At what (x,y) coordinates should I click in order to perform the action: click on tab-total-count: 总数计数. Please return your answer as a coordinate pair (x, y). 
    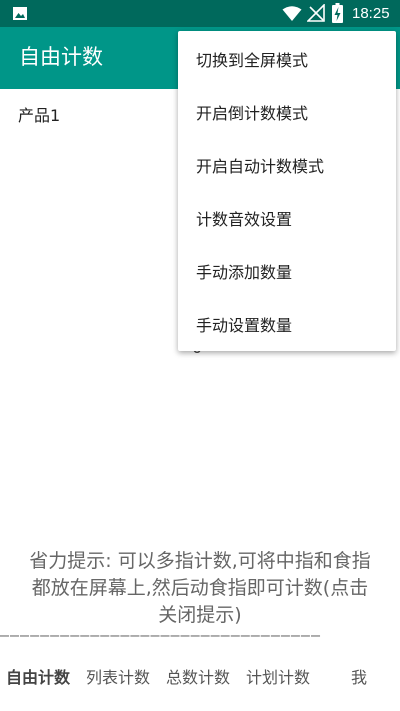
    Looking at the image, I should click on (198, 678).